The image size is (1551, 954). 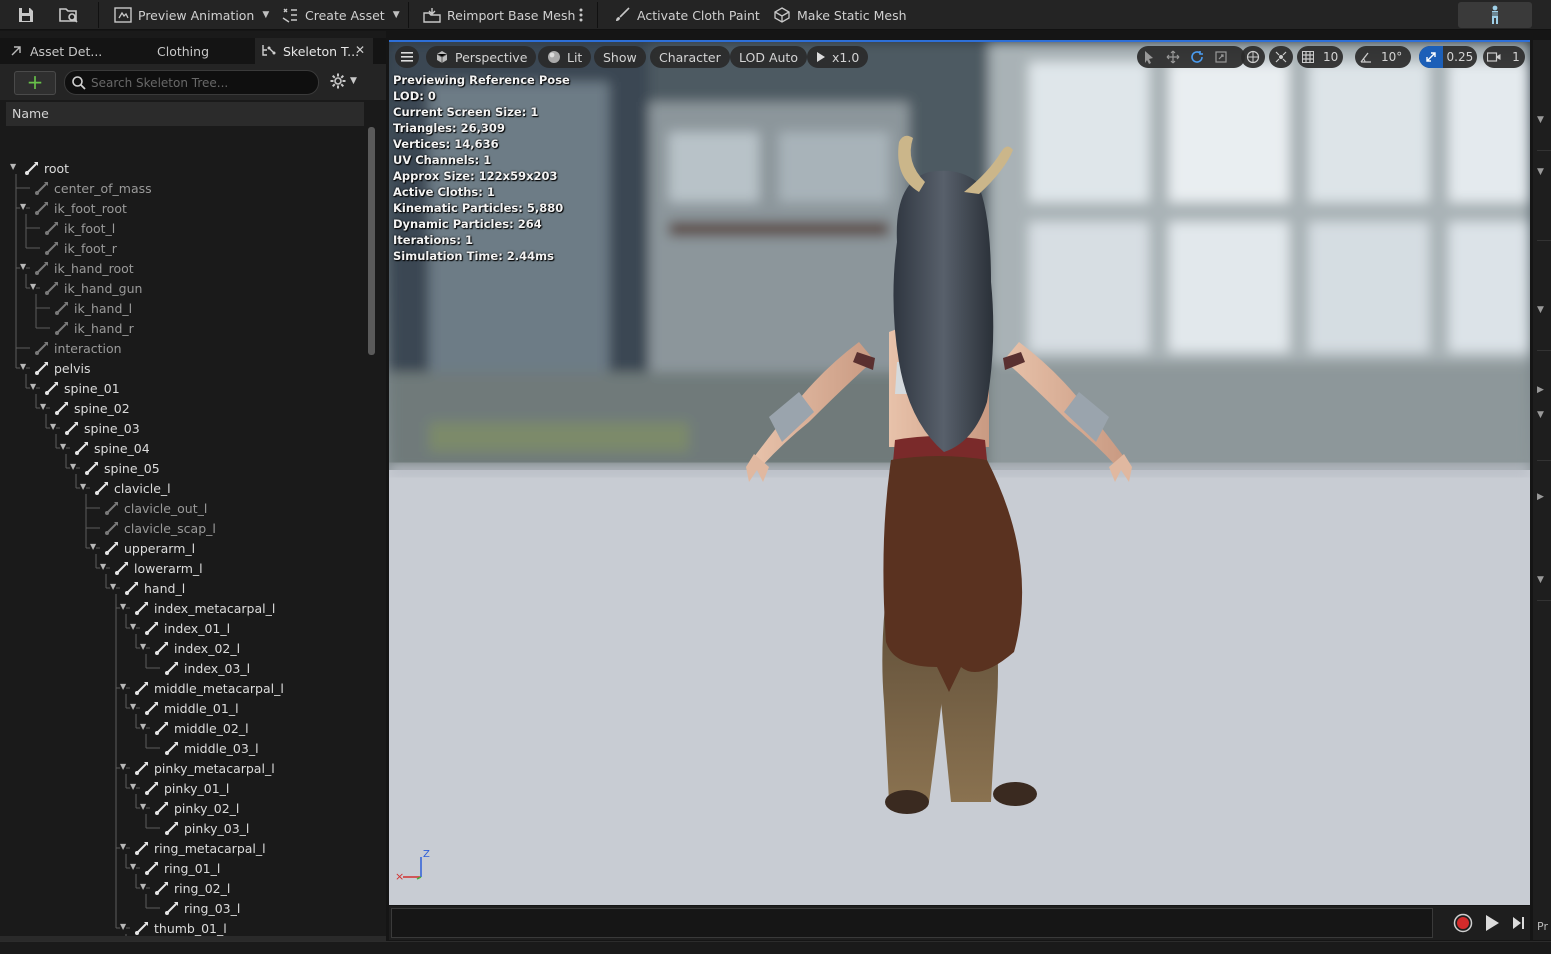 I want to click on tree-row-center-of-mass: center_of_mass, so click(x=183, y=188).